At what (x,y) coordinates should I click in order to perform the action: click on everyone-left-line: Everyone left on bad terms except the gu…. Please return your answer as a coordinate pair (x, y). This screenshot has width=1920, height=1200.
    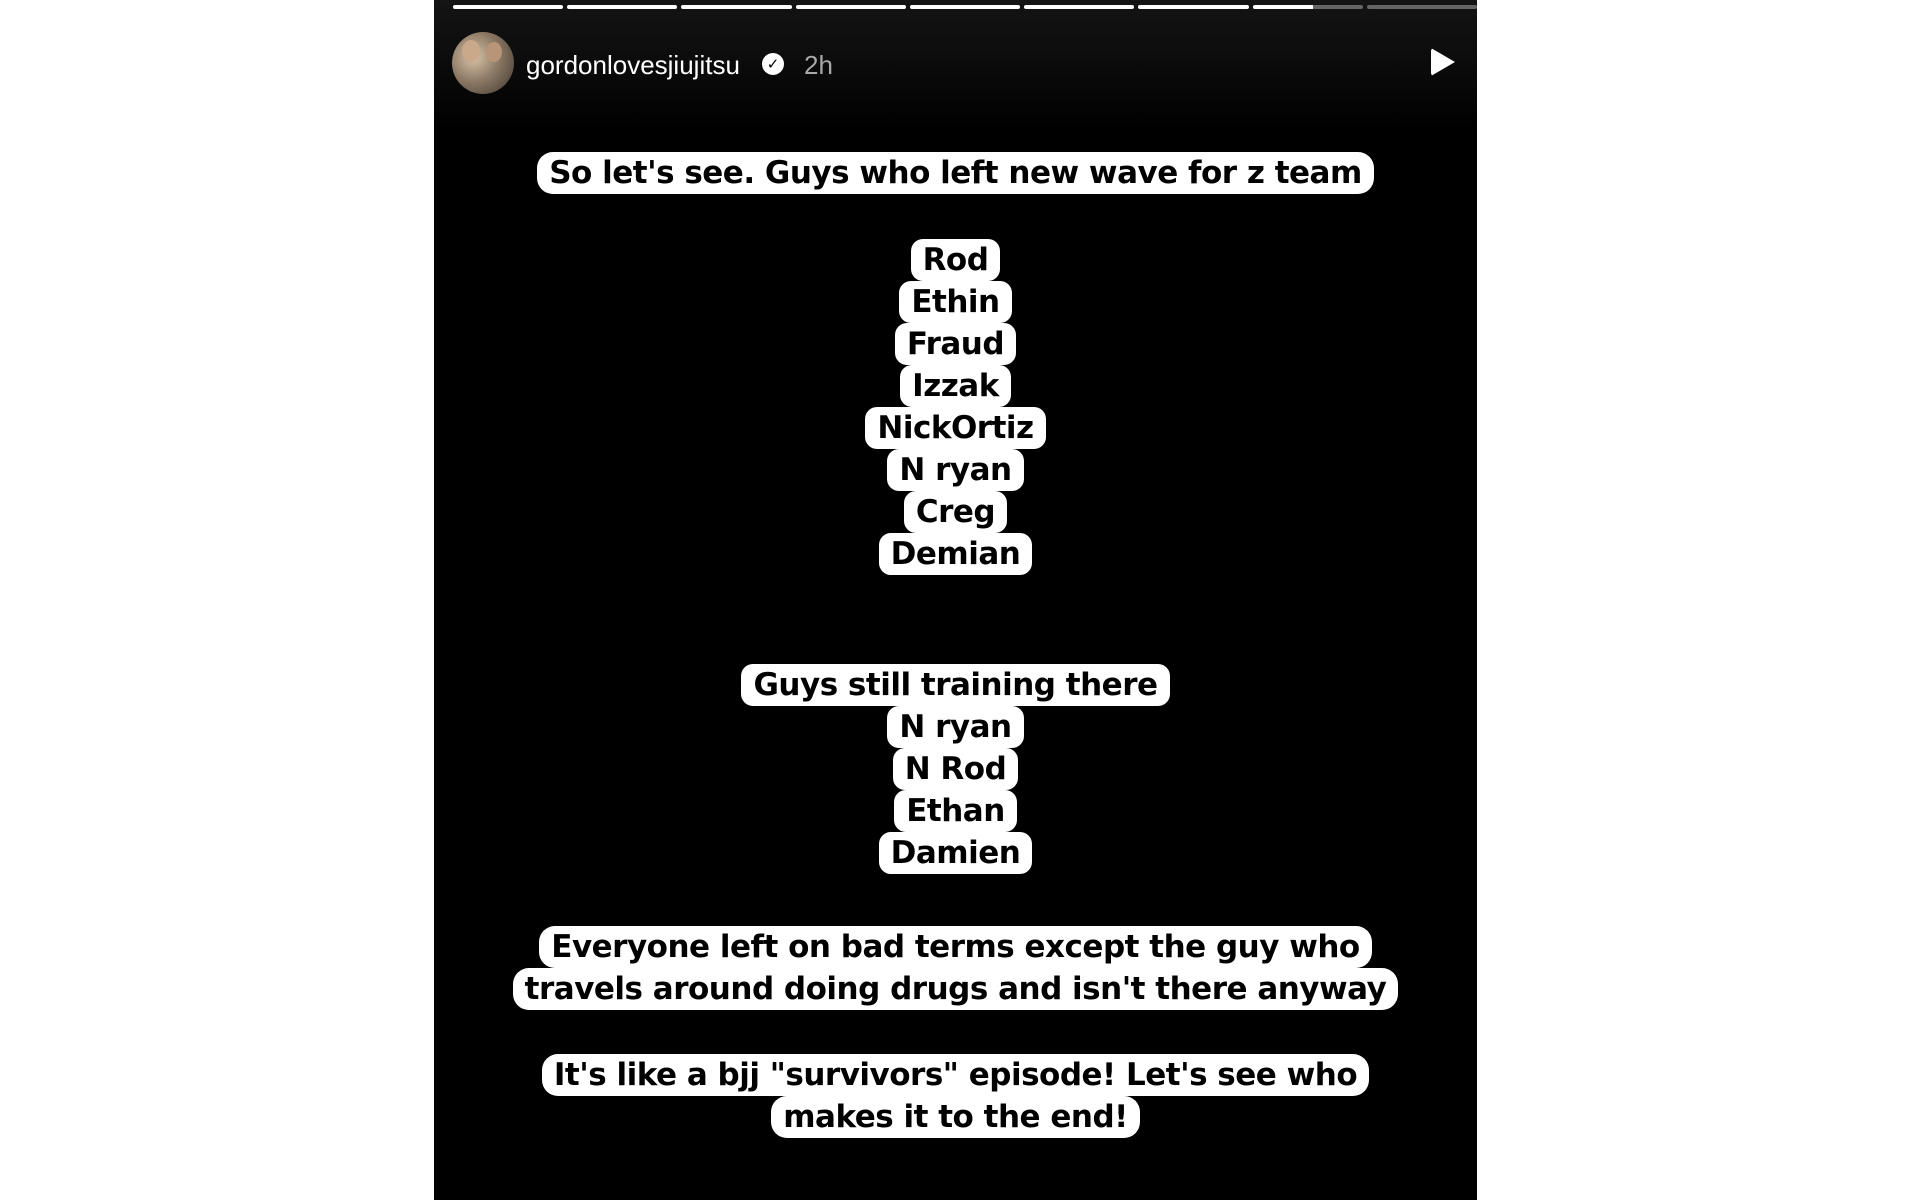
    Looking at the image, I should click on (955, 947).